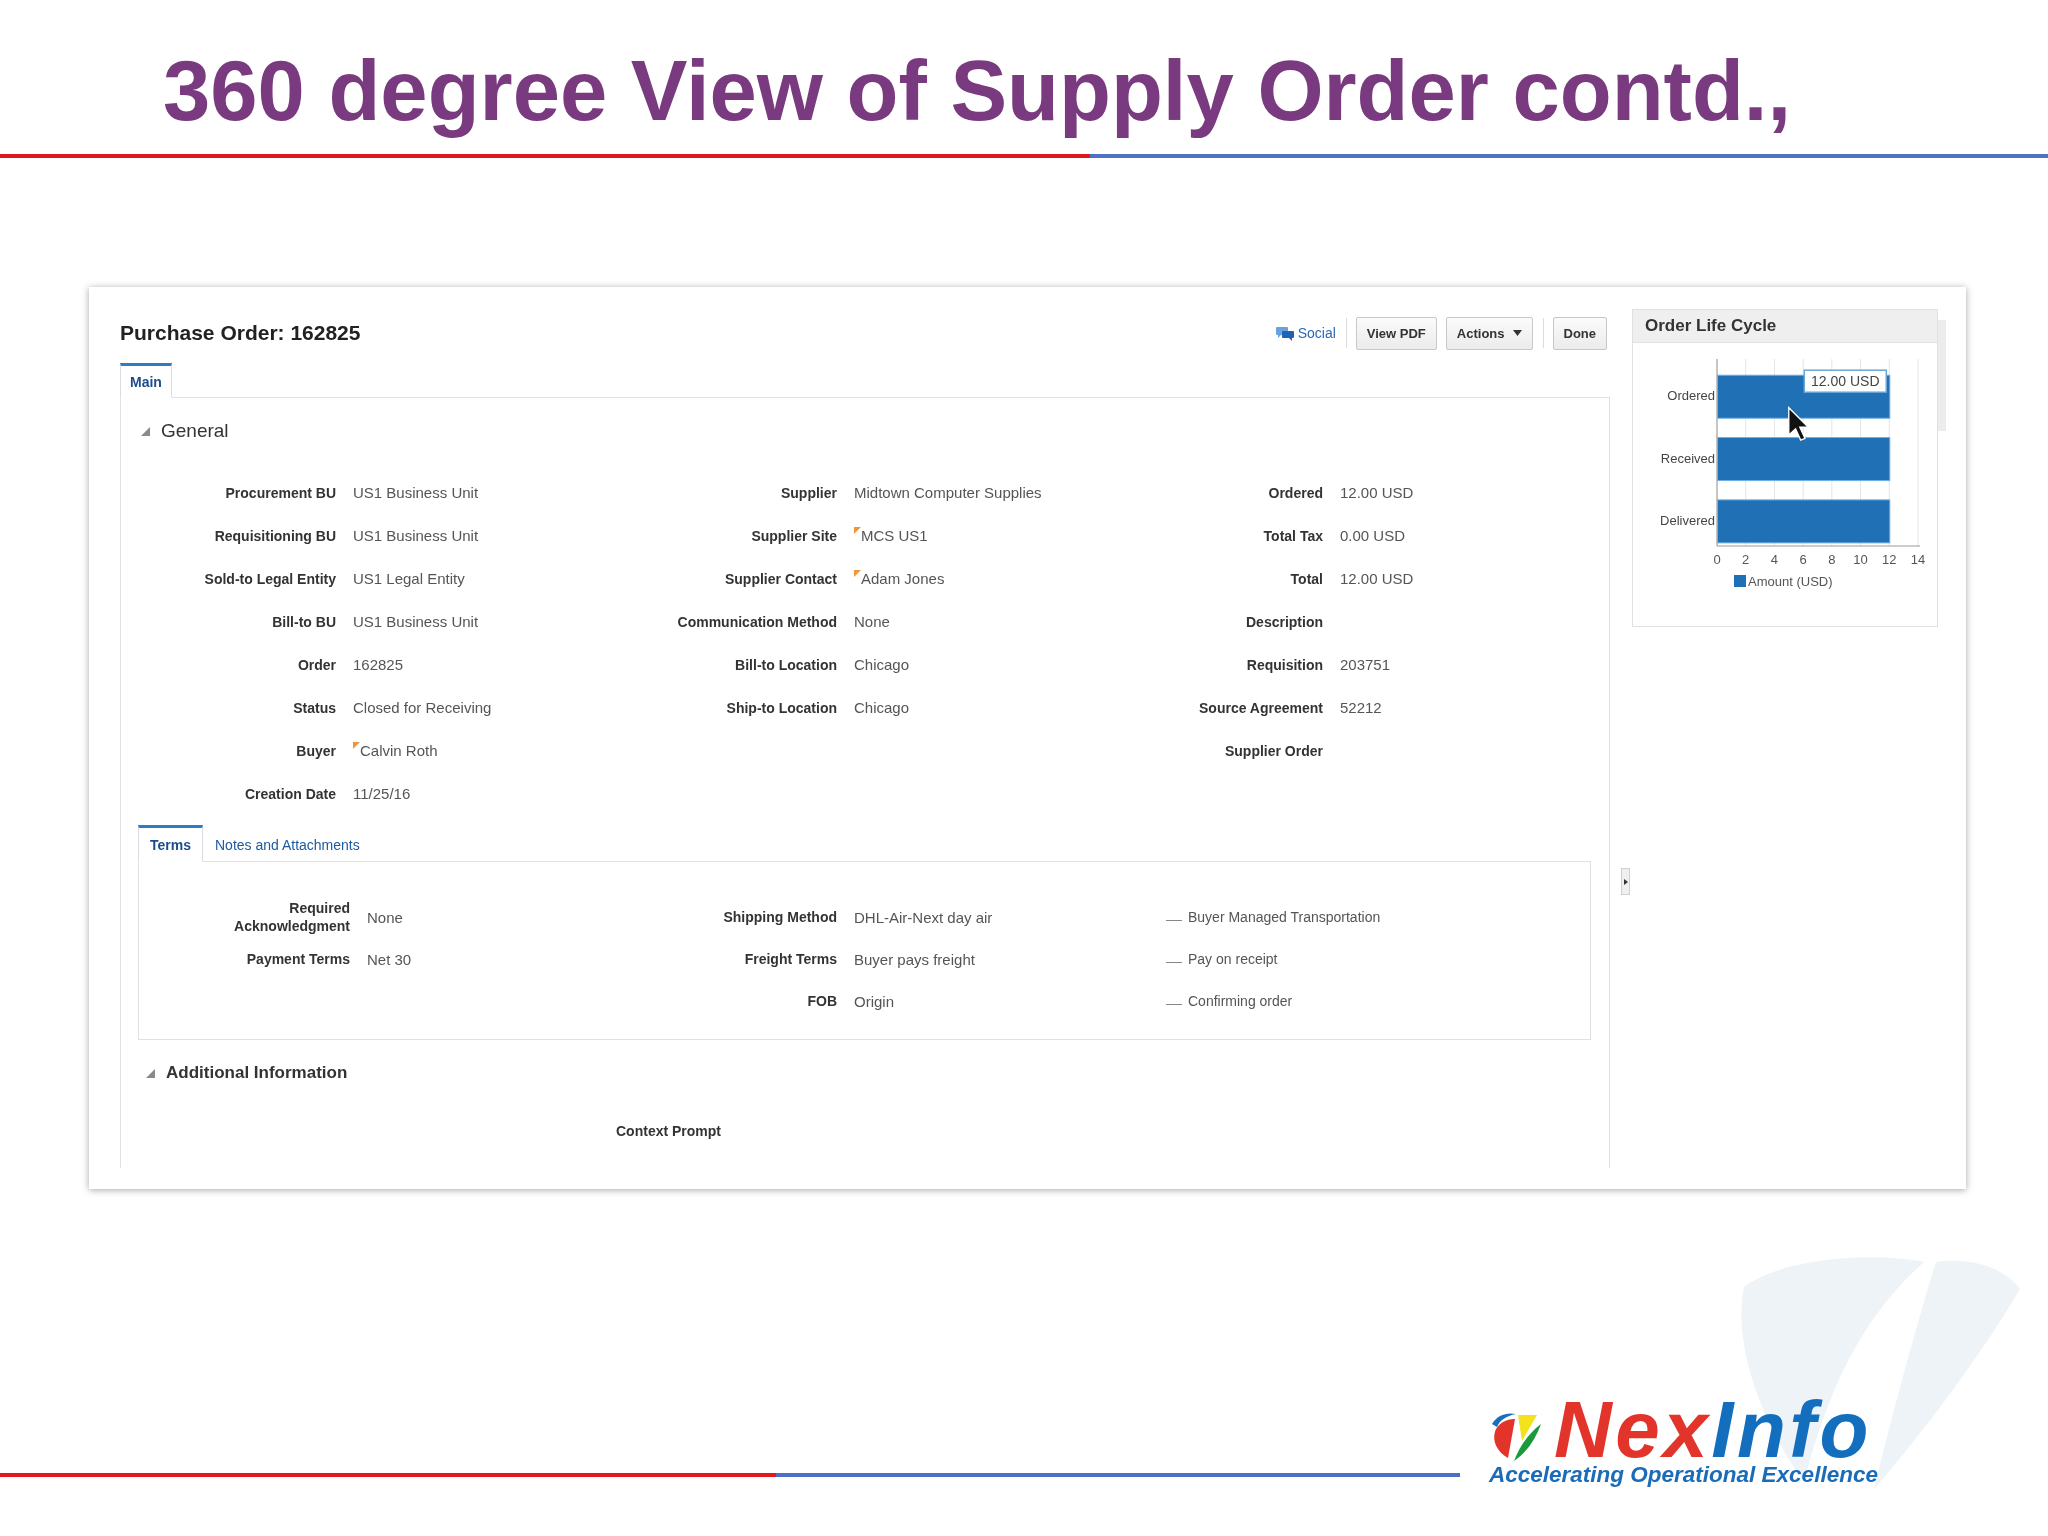 The width and height of the screenshot is (2048, 1536). What do you see at coordinates (146, 380) in the screenshot?
I see `tab: Main` at bounding box center [146, 380].